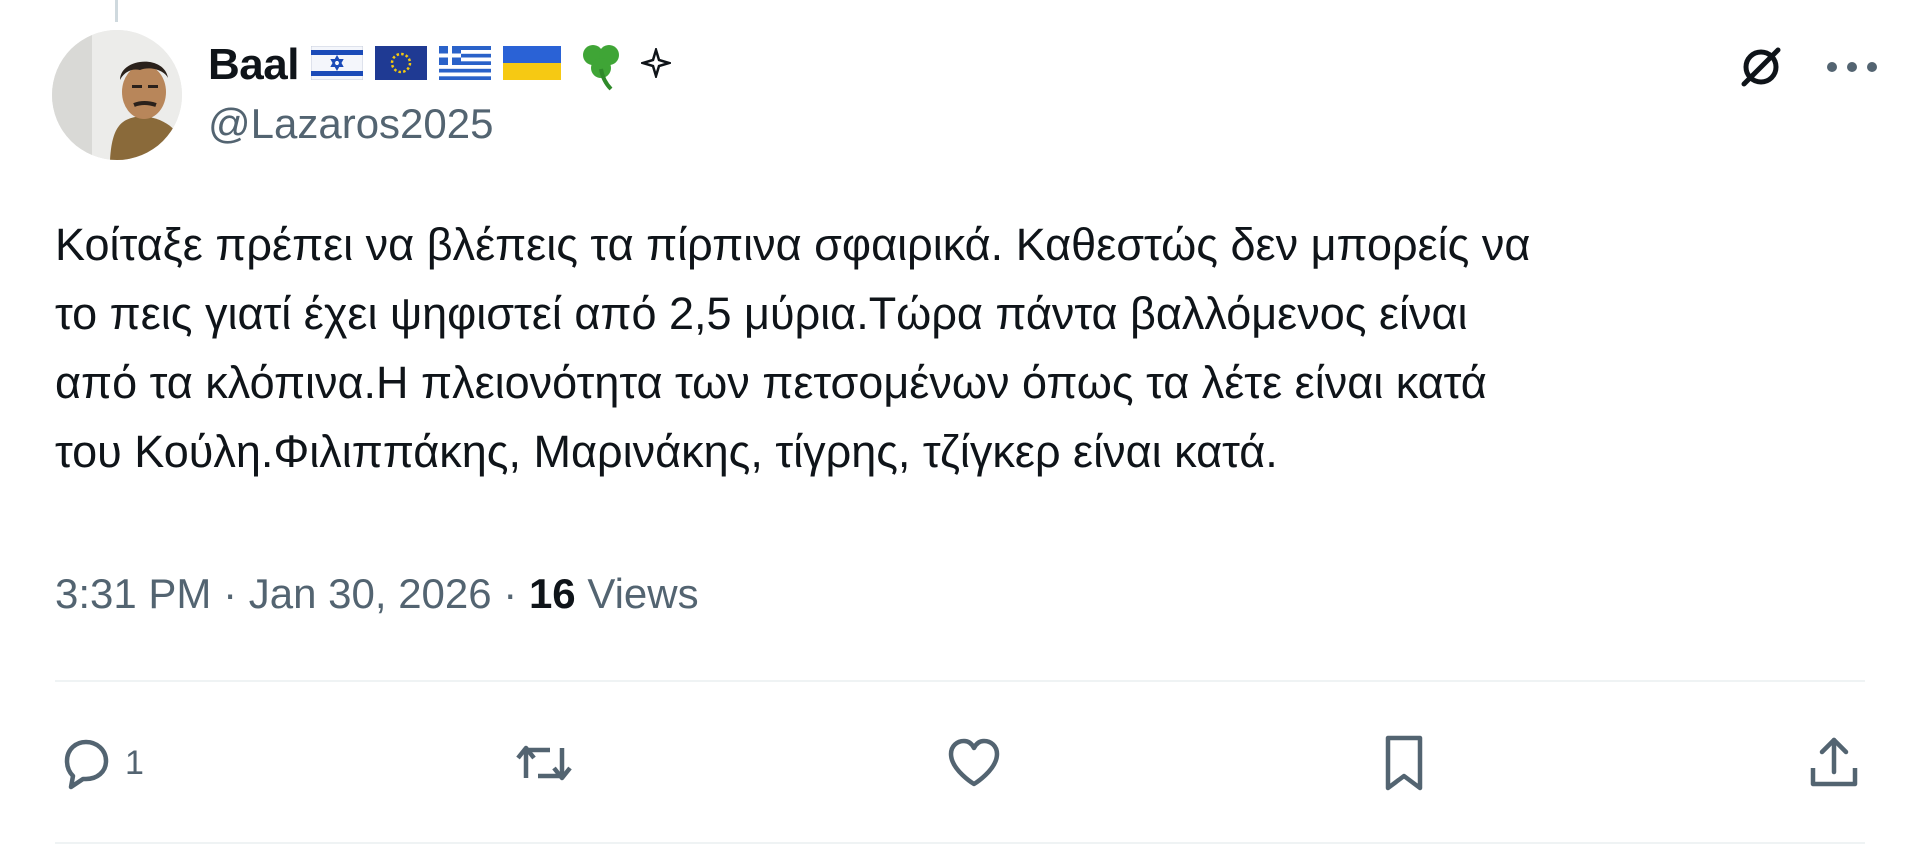 The width and height of the screenshot is (1920, 868). I want to click on like-icon, so click(974, 762).